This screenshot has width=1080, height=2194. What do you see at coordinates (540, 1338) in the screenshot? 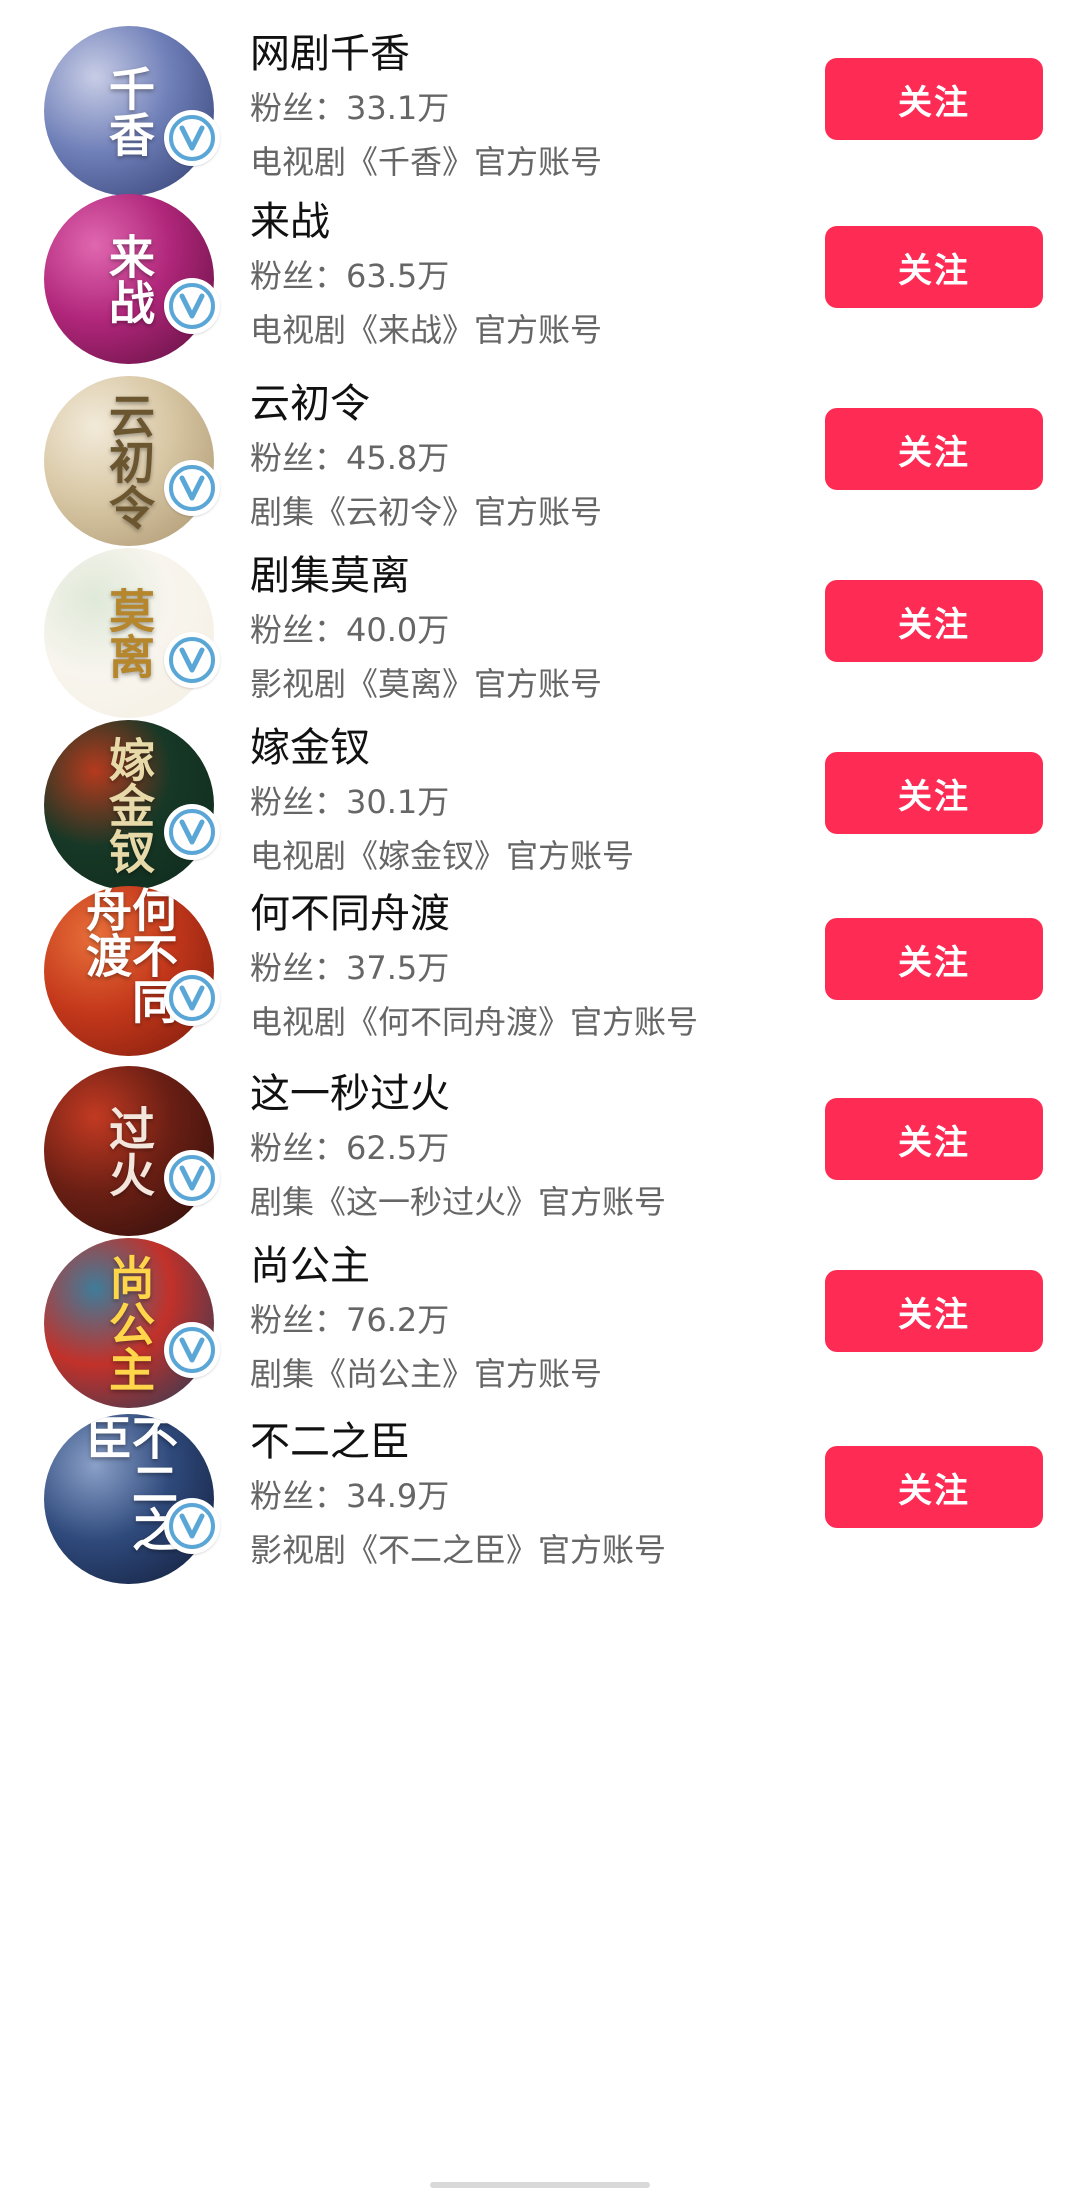
I see `account-row: 尚公主 尚公主 粉丝：76.2万 剧集《尚公主》官方账号 关注` at bounding box center [540, 1338].